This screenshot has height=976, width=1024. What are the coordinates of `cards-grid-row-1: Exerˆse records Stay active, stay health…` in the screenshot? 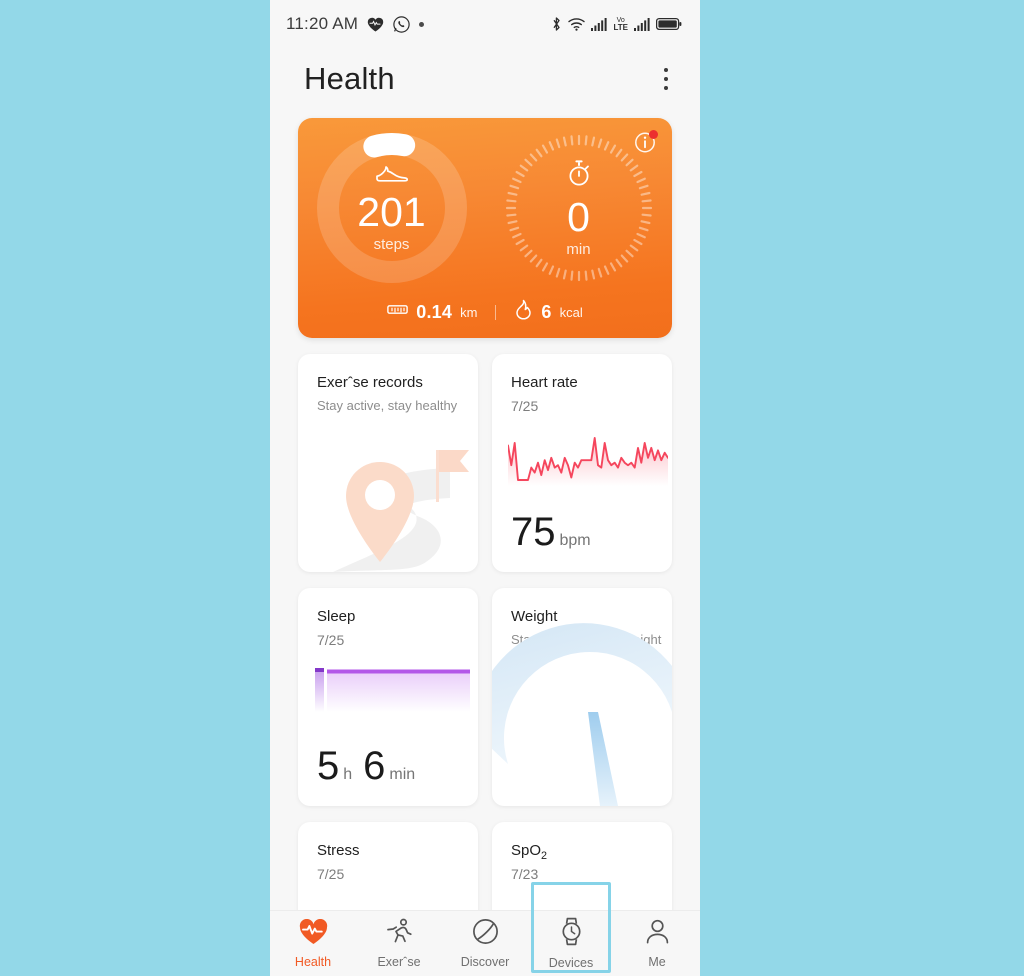 It's located at (485, 463).